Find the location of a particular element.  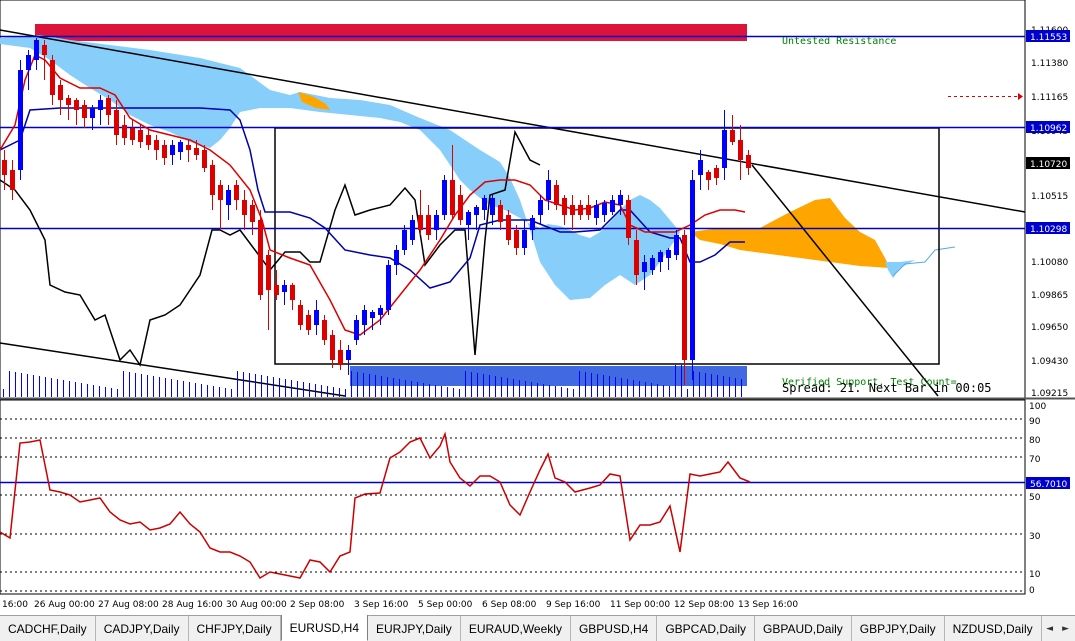

time-tick: 16:00 is located at coordinates (15, 605).